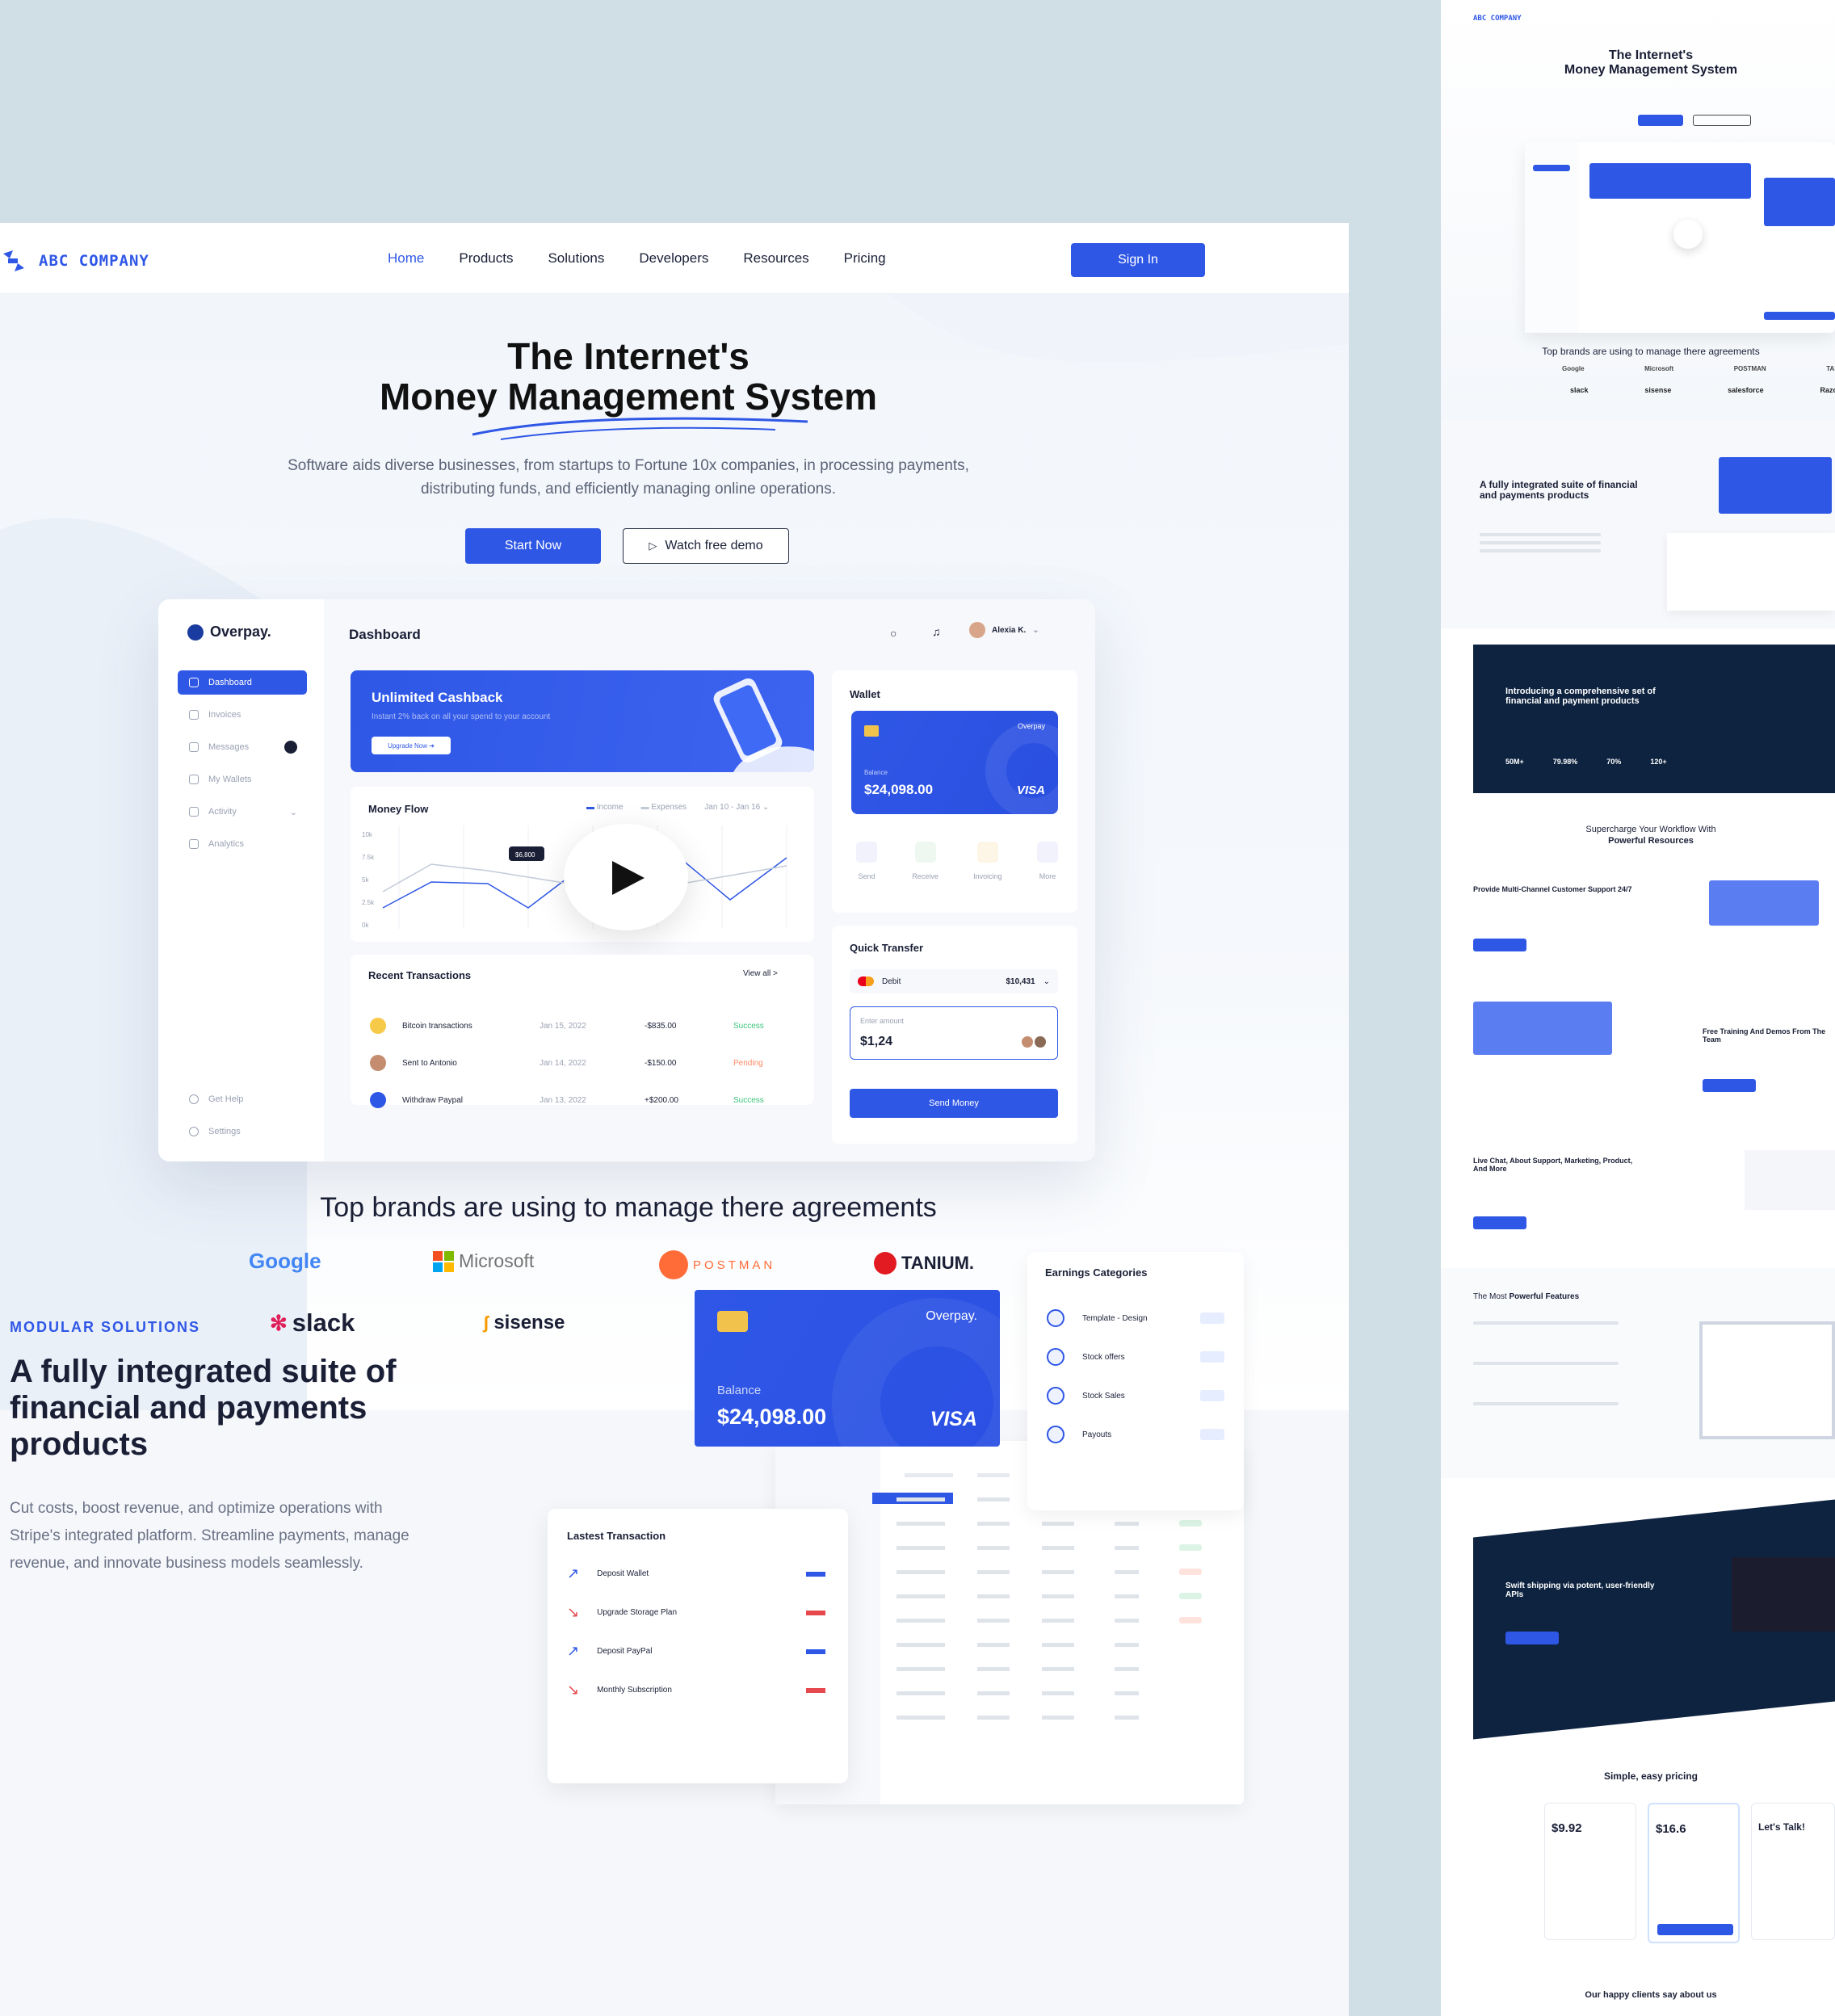 Image resolution: width=1835 pixels, height=2016 pixels. I want to click on nav-solutions: Solutions, so click(576, 258).